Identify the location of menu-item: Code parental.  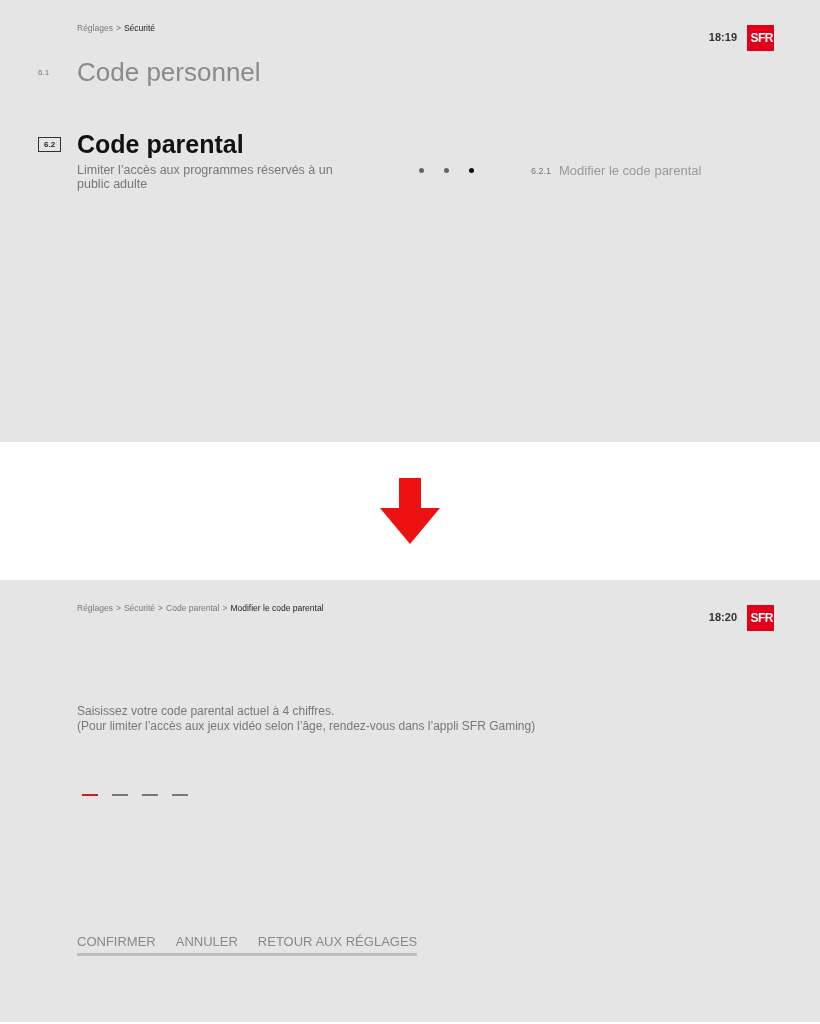
(160, 144).